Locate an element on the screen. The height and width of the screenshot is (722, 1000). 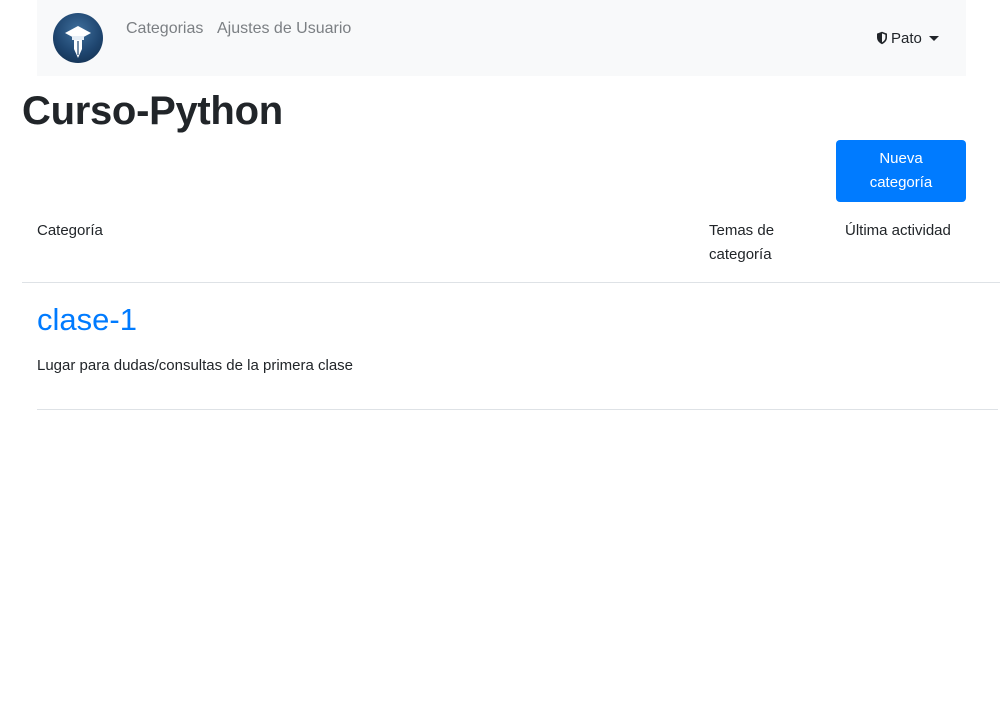
site-logo-icon is located at coordinates (78, 38).